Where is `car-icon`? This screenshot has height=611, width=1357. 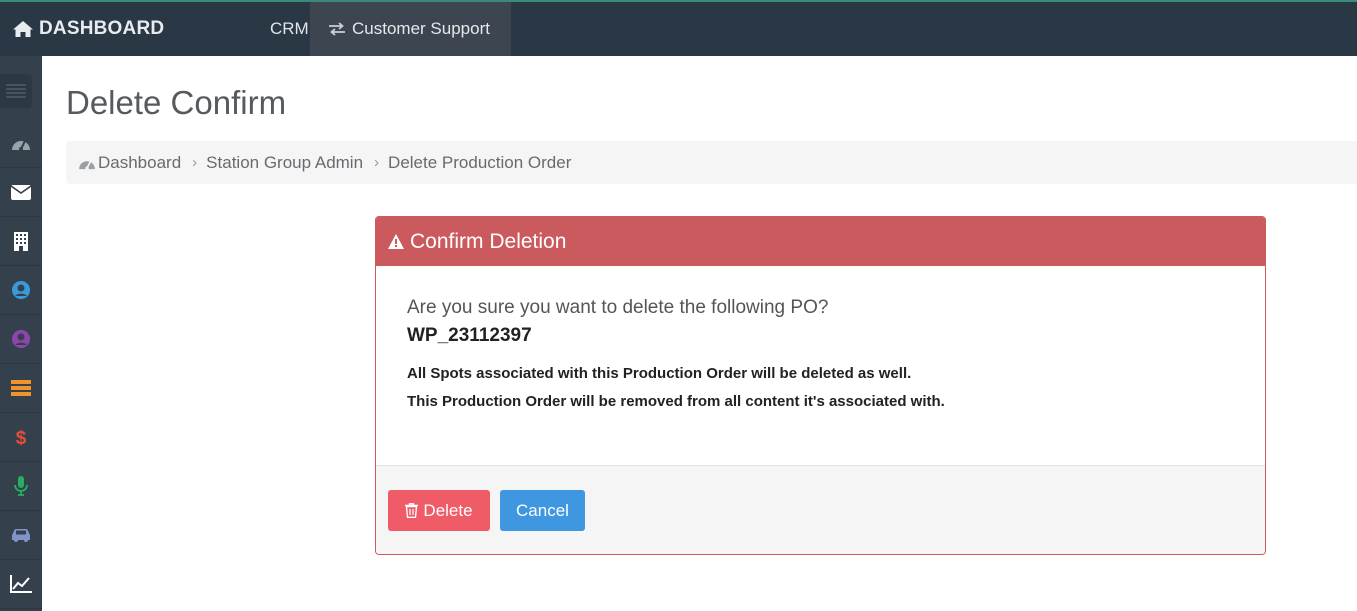 car-icon is located at coordinates (21, 535).